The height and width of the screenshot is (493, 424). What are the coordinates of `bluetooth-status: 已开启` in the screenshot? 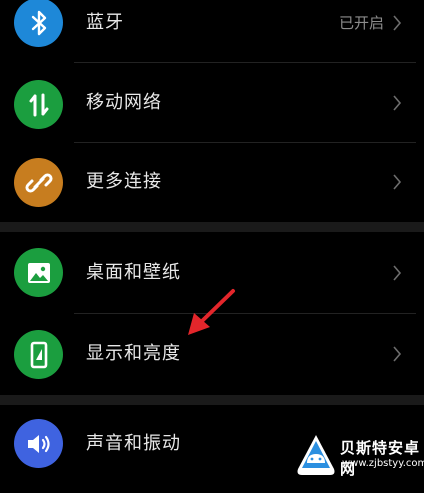 It's located at (361, 23).